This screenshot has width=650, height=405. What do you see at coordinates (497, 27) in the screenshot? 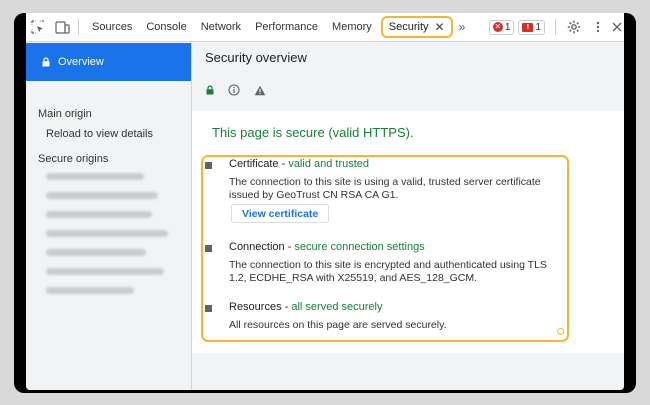
I see `error-icon: ✕` at bounding box center [497, 27].